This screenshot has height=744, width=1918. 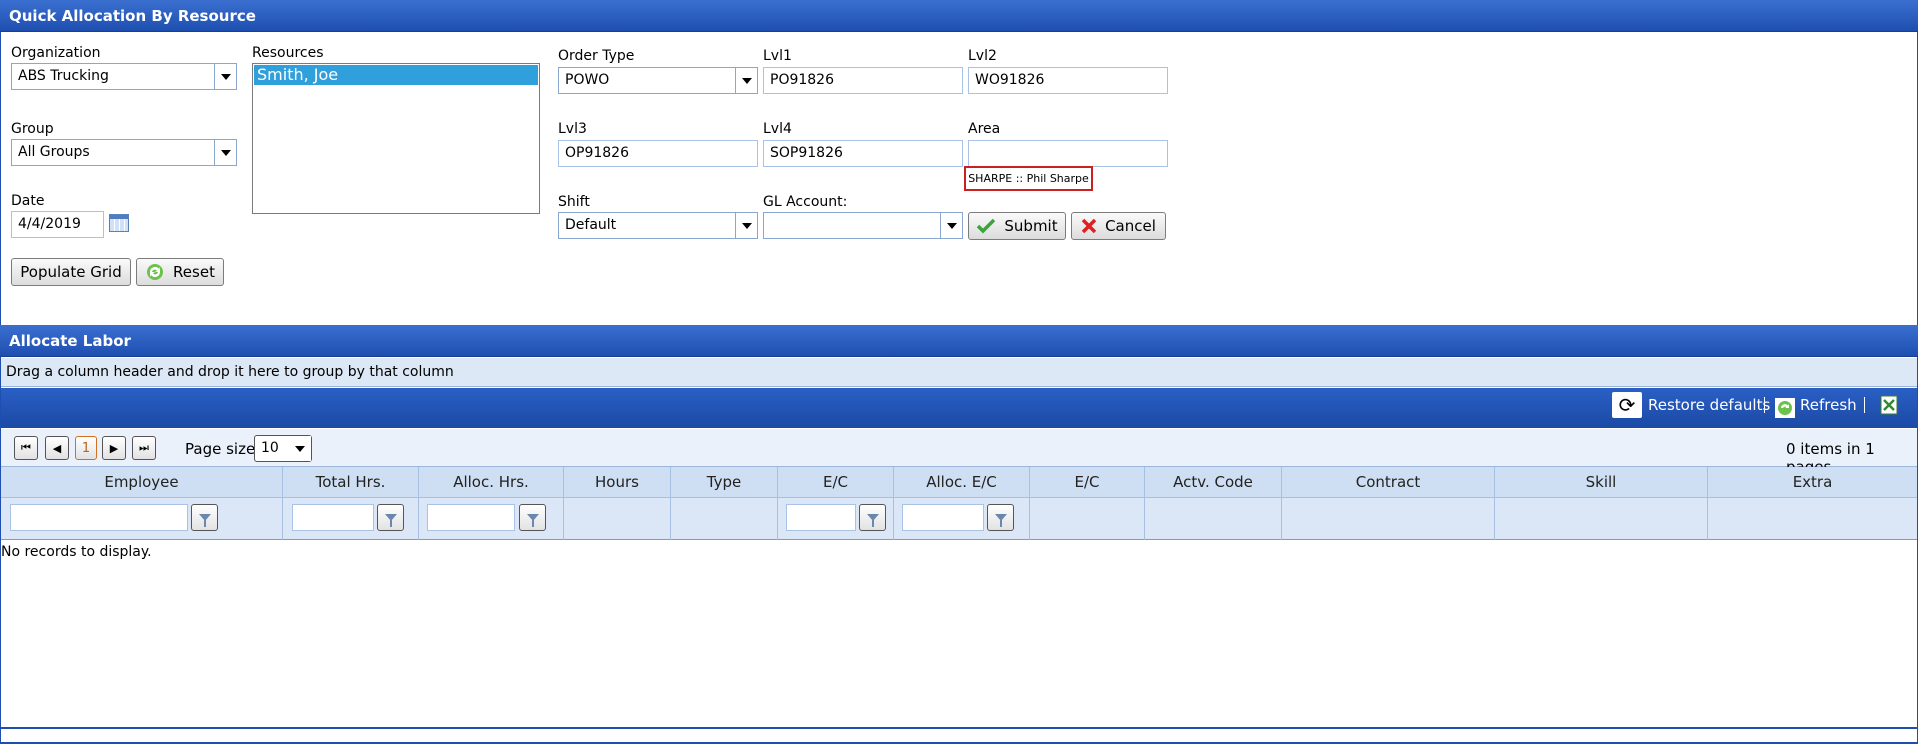 I want to click on order-type-label: Order Type, so click(x=596, y=56).